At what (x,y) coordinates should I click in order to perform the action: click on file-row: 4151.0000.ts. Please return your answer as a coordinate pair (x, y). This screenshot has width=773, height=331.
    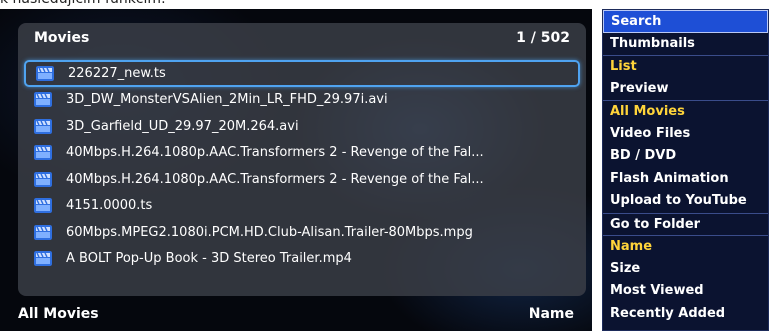
    Looking at the image, I should click on (302, 206).